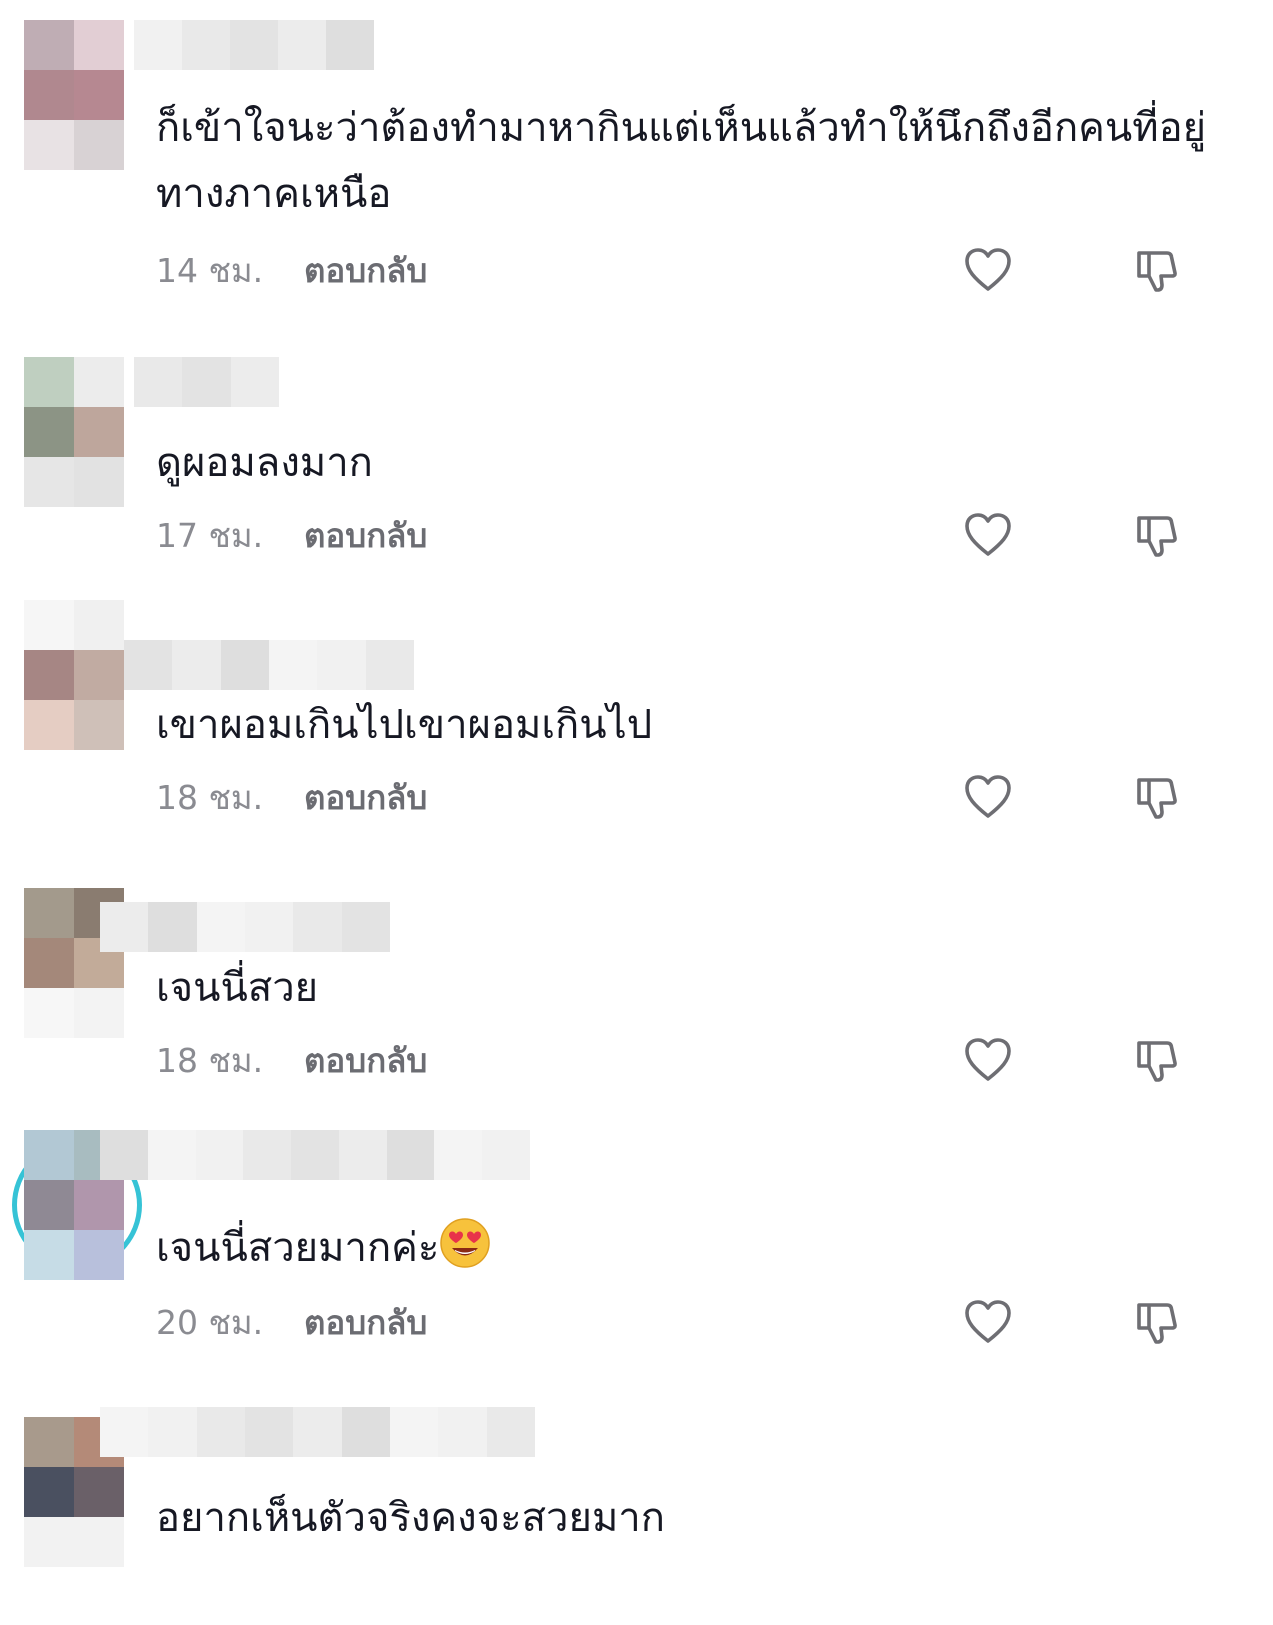  I want to click on comment-text: เจนนี่สวยมากค่ะ, so click(686, 1248).